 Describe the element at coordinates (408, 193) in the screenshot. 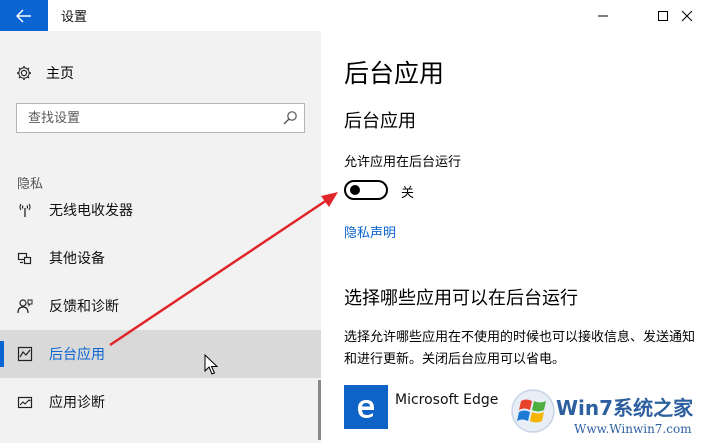

I see `toggle-state-label: 关` at that location.